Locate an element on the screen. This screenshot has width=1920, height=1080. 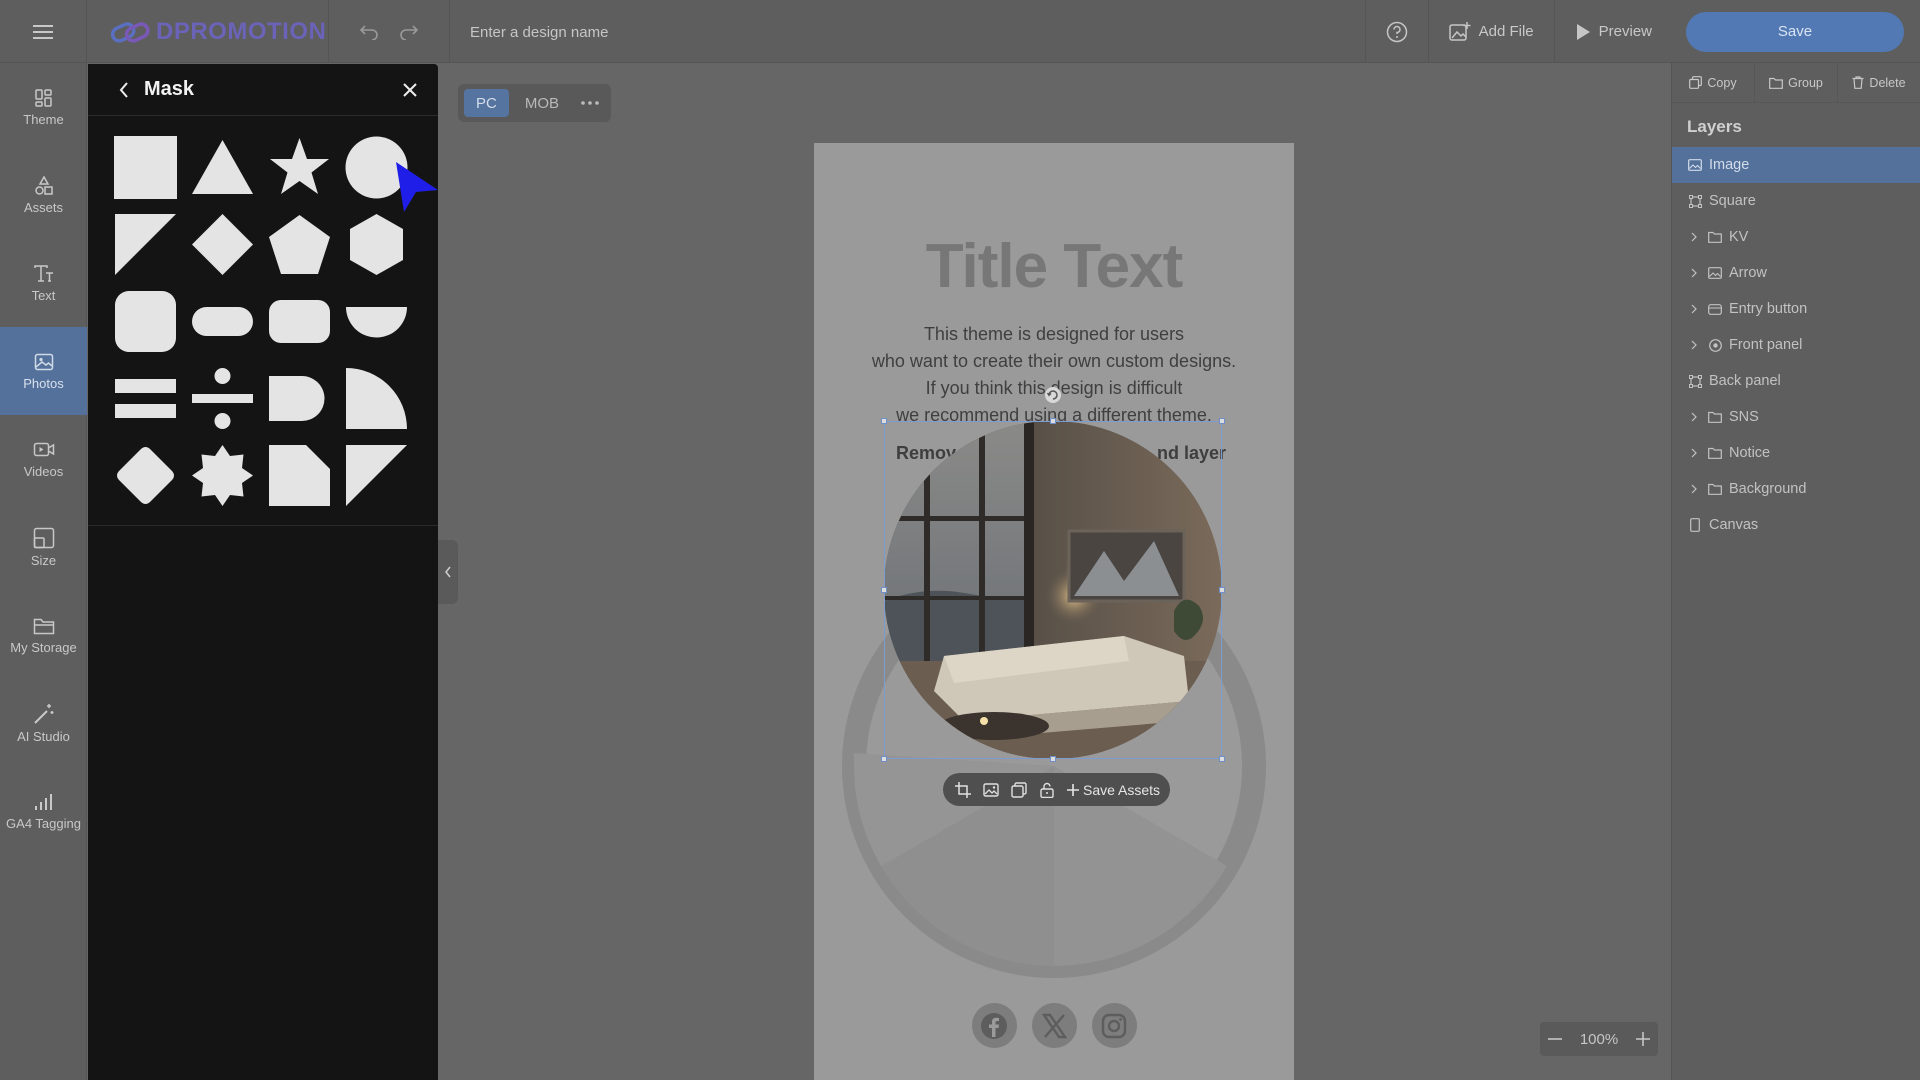
canvas-title-text: Title Text is located at coordinates (1054, 266).